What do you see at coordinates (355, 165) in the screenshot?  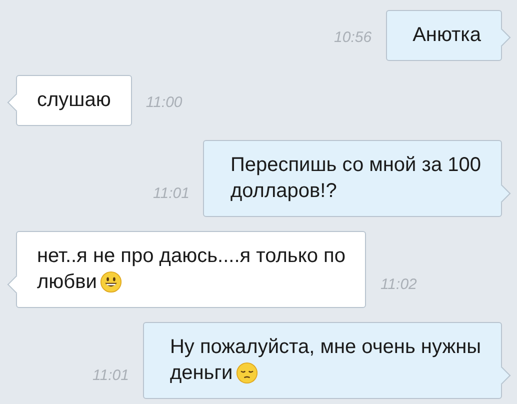 I see `message-text: Переспишь со мной за 100` at bounding box center [355, 165].